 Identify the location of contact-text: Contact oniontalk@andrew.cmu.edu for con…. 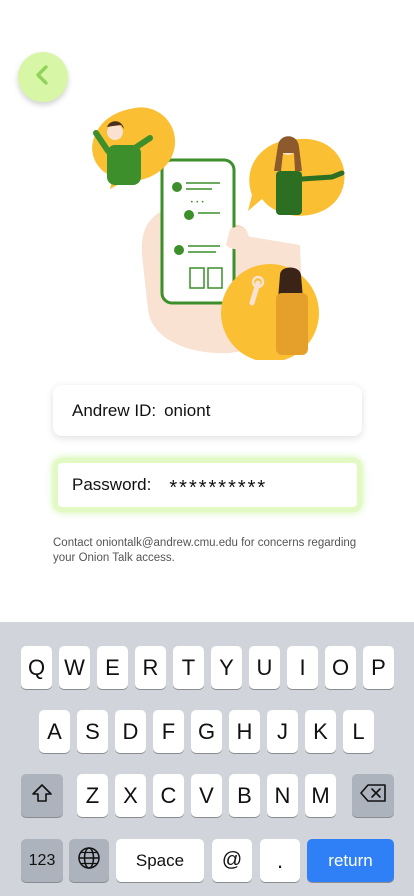
(205, 550).